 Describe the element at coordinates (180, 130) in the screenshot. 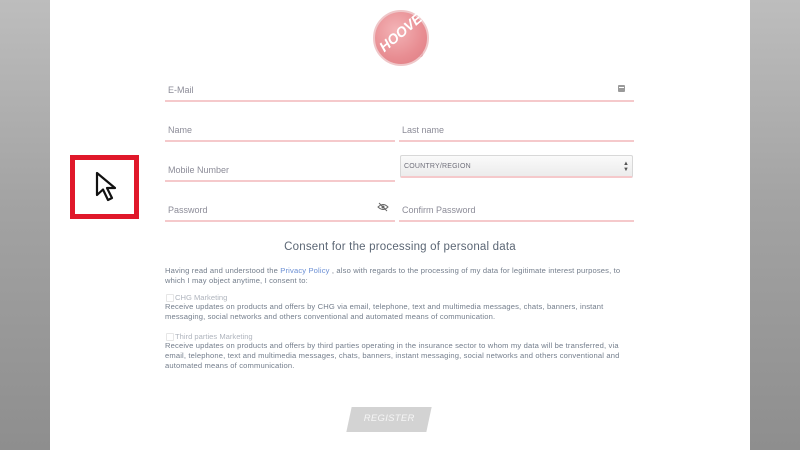

I see `name-label: Name` at that location.